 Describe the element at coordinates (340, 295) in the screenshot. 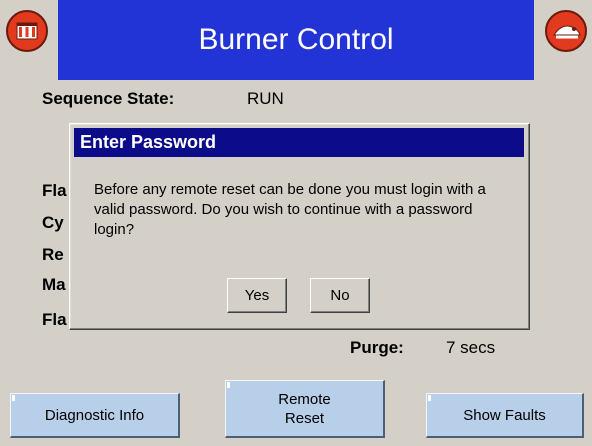

I see `no-button: No` at that location.